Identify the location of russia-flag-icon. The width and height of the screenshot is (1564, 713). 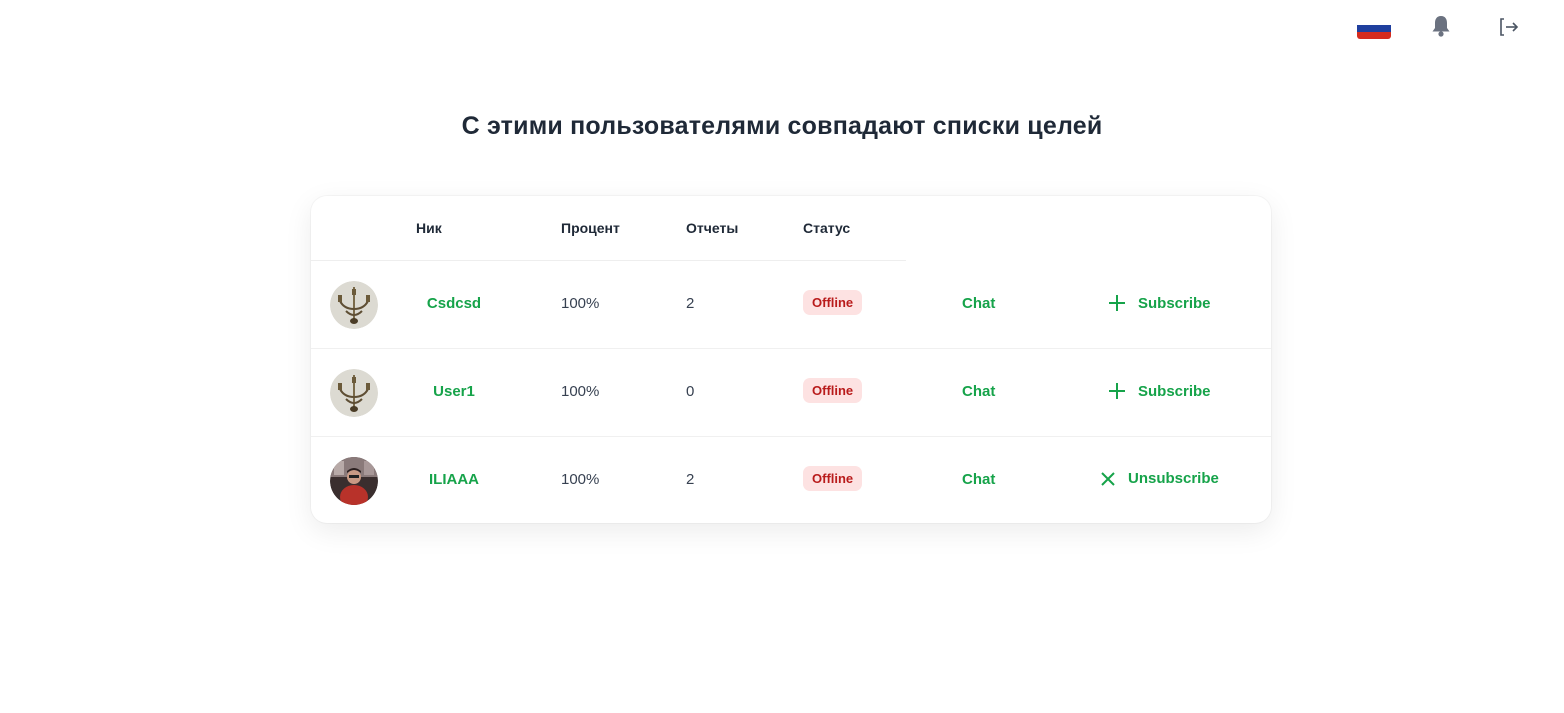
(1374, 28).